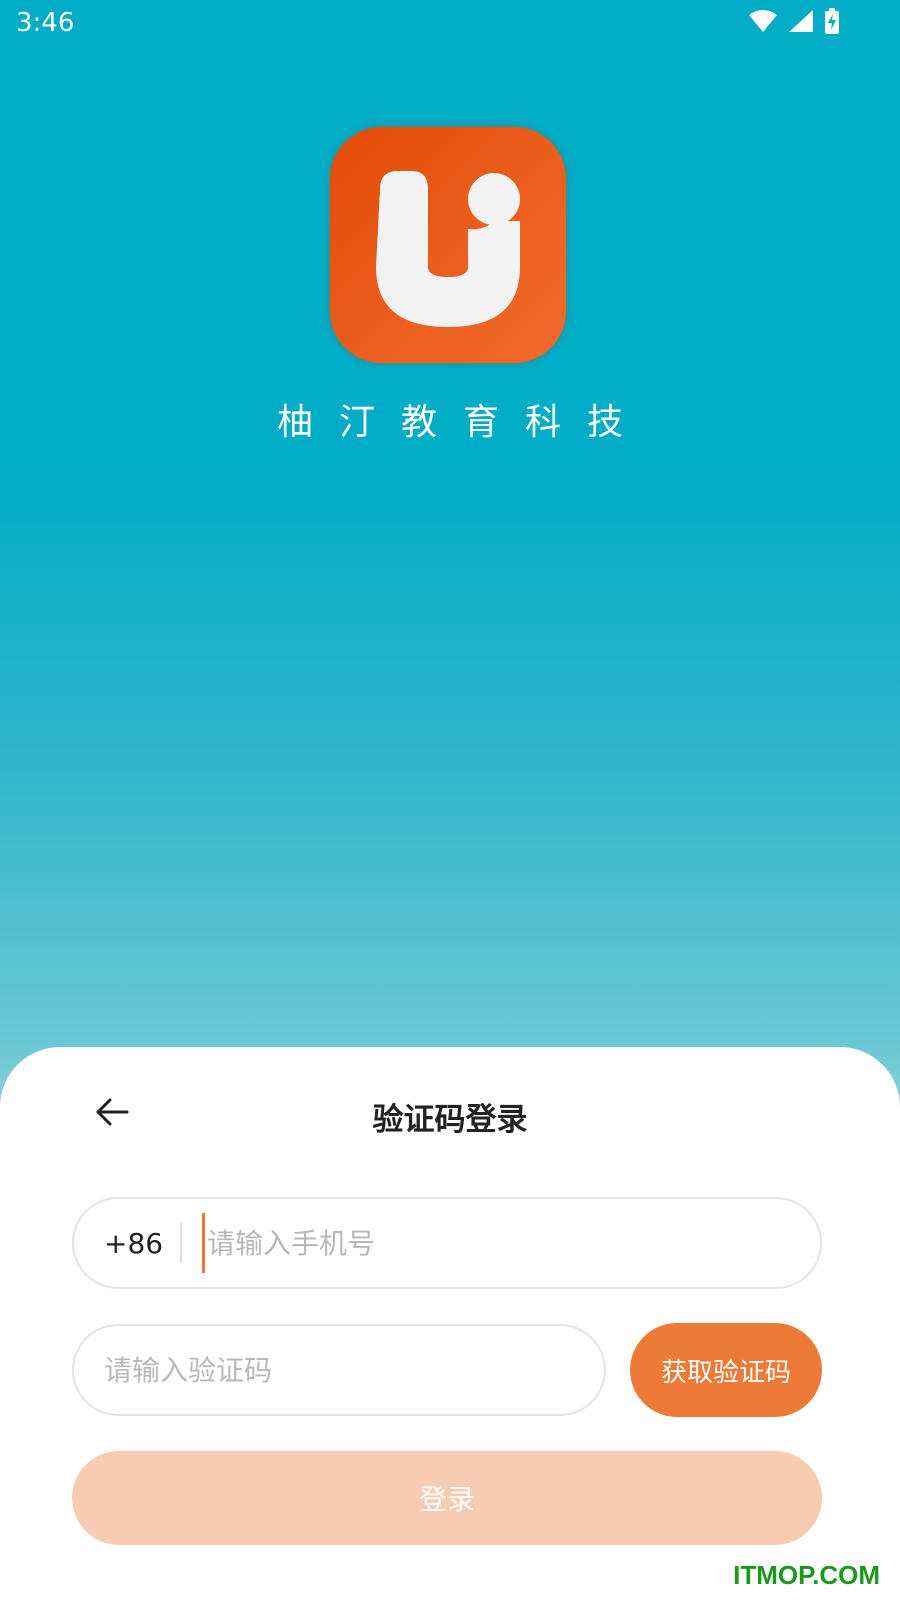 This screenshot has width=900, height=1600. What do you see at coordinates (450, 25) in the screenshot?
I see `status-bar: 3:46` at bounding box center [450, 25].